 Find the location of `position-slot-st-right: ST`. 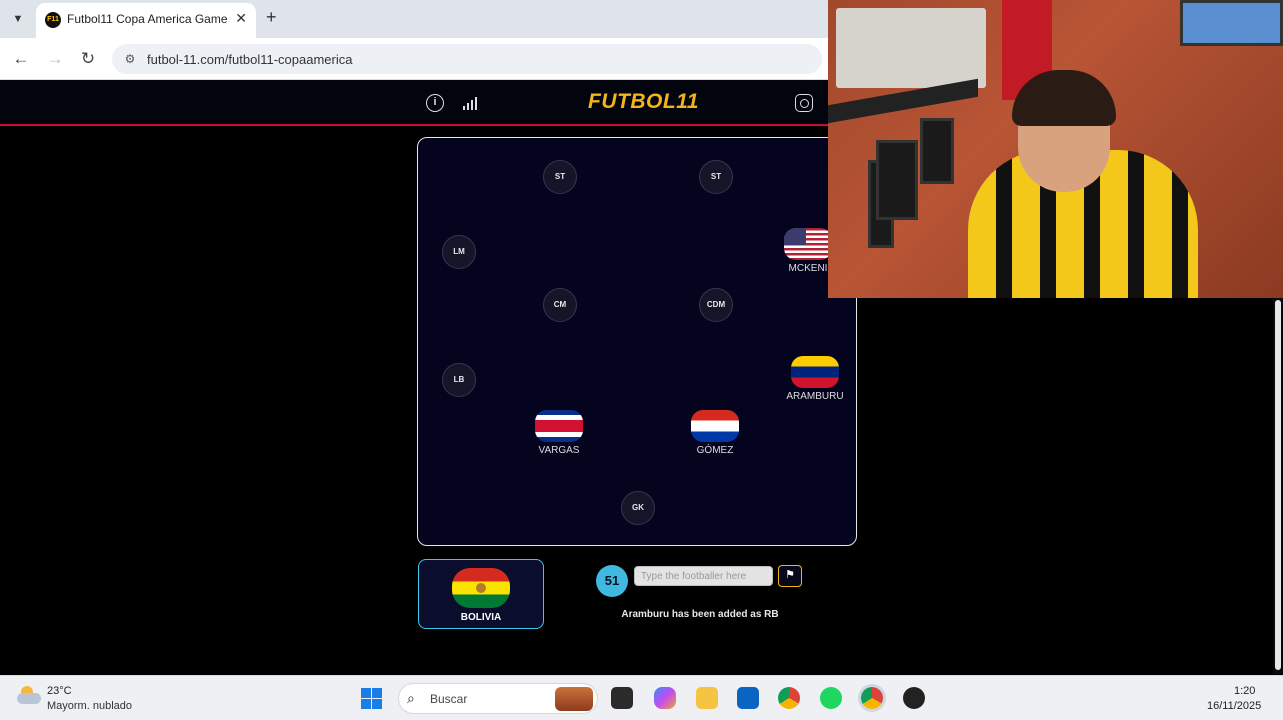

position-slot-st-right: ST is located at coordinates (716, 177).